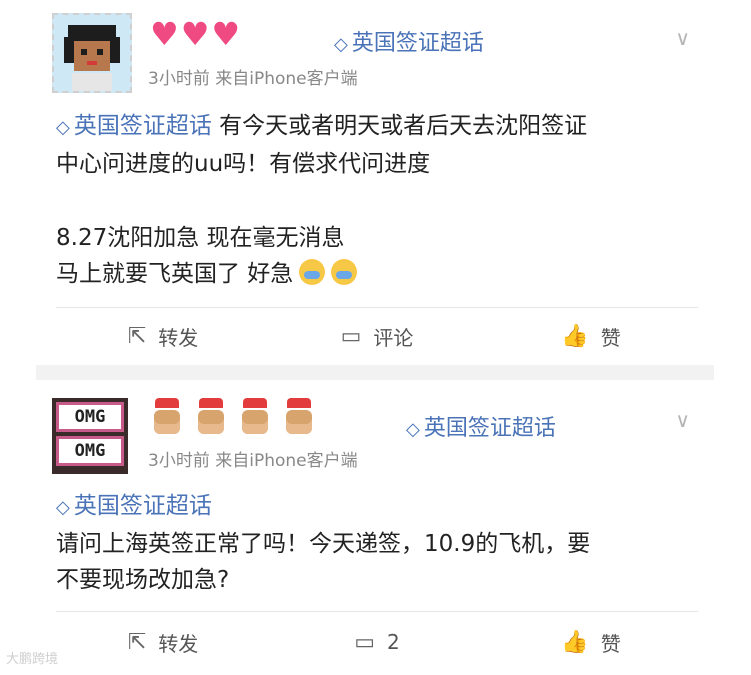 This screenshot has height=675, width=751. I want to click on member-badges, so click(238, 421).